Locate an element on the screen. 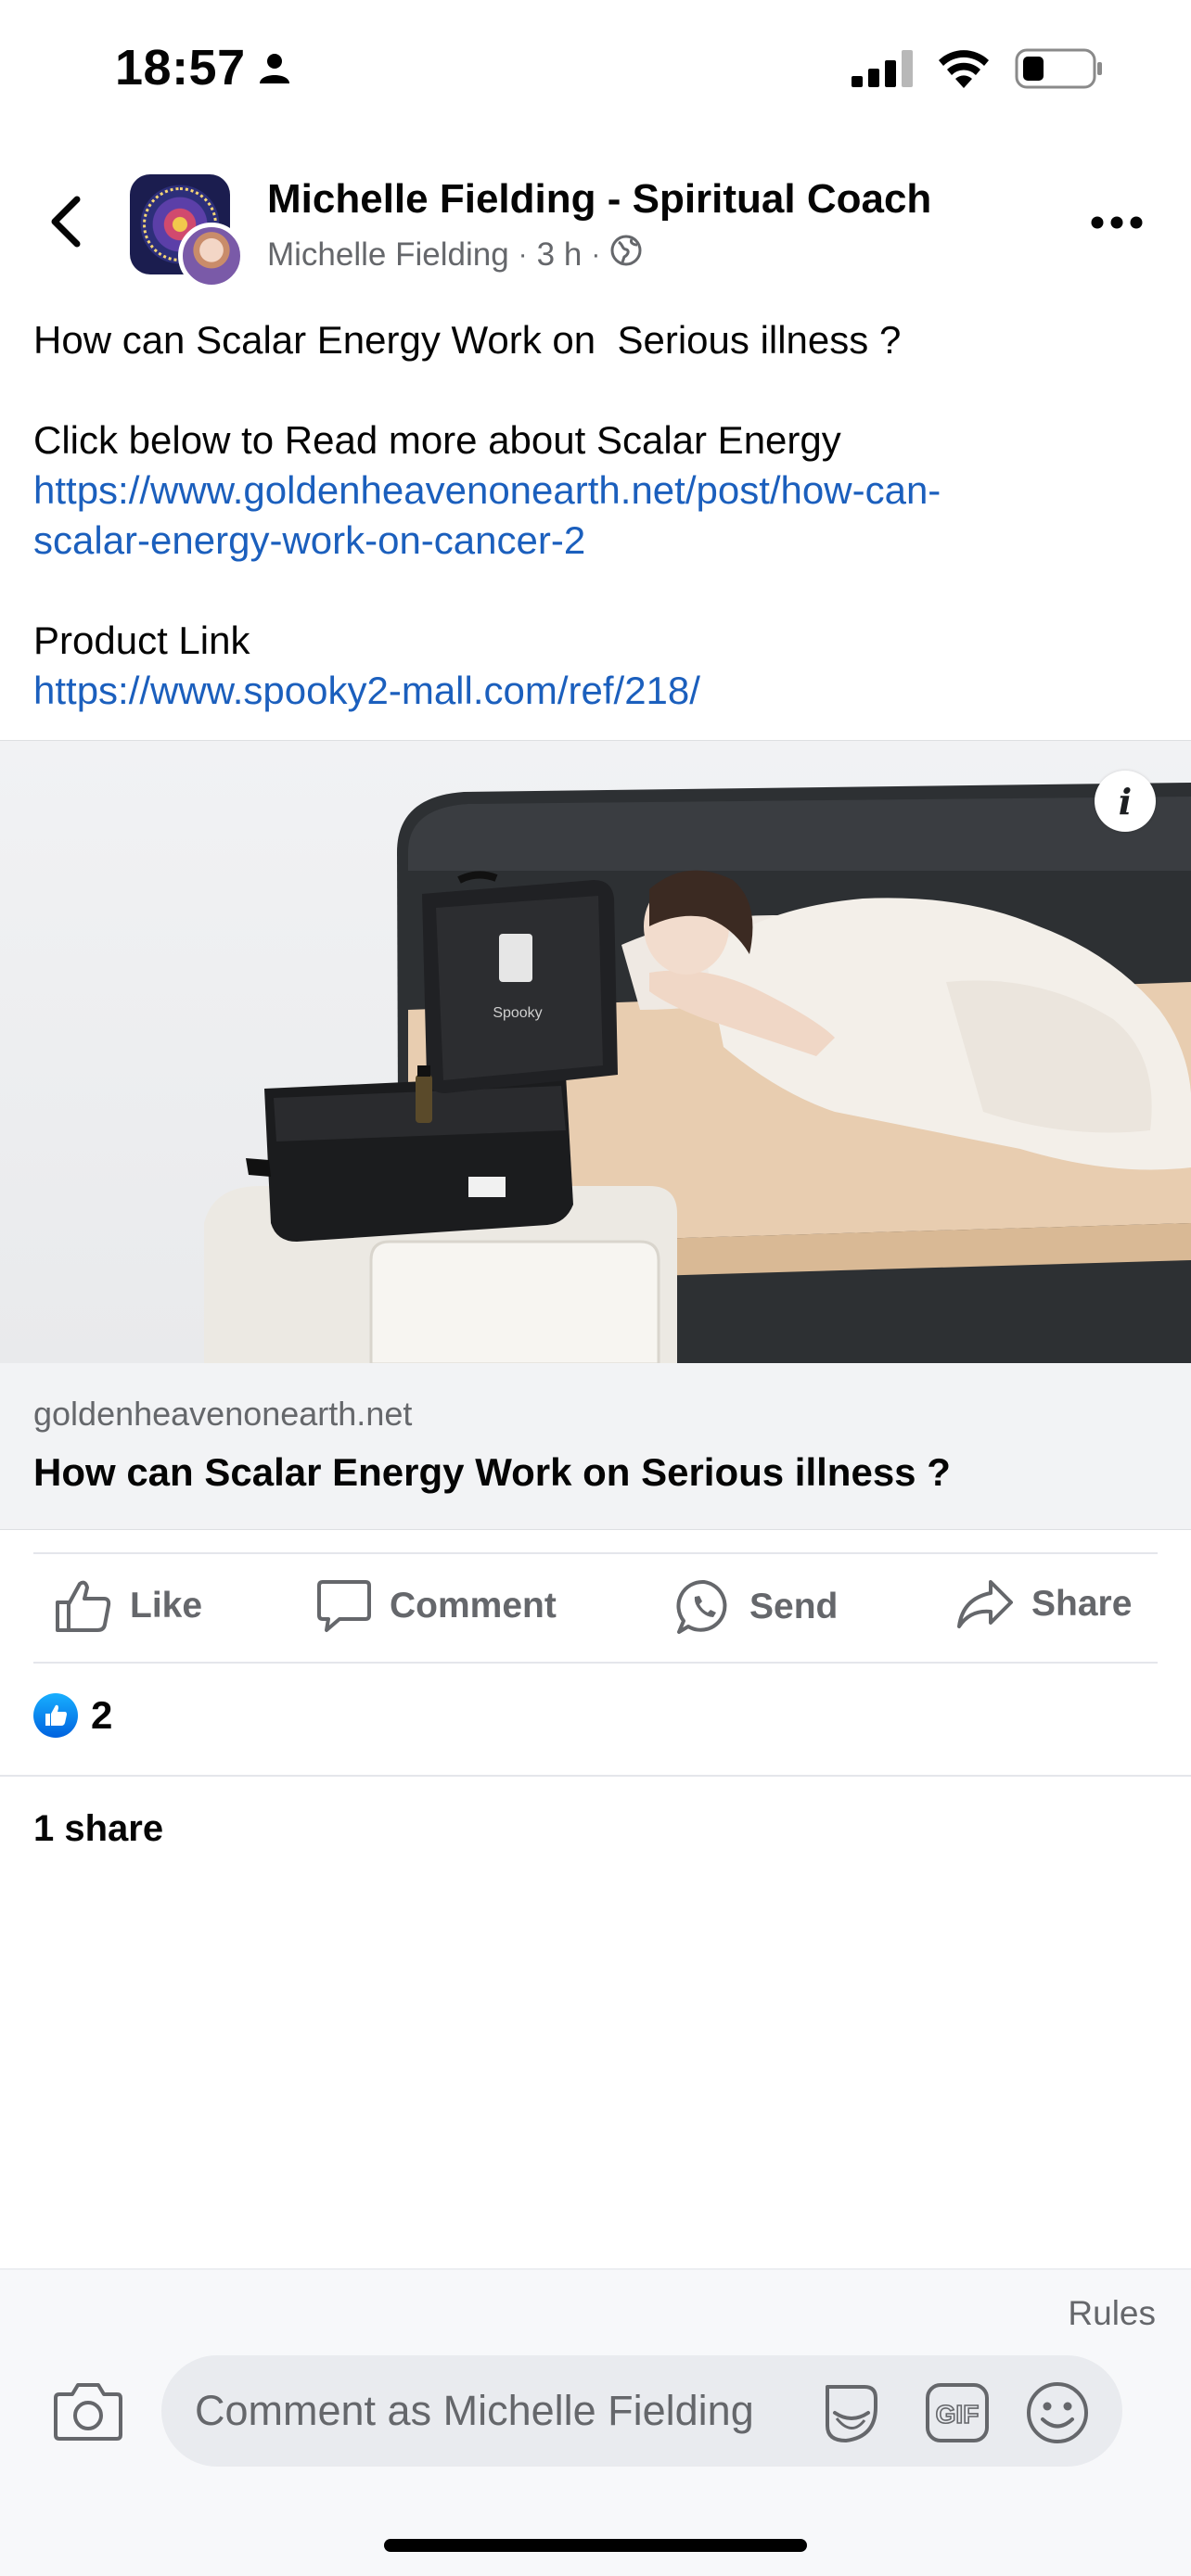 This screenshot has height=2576, width=1191. share-label: Share is located at coordinates (1082, 1604).